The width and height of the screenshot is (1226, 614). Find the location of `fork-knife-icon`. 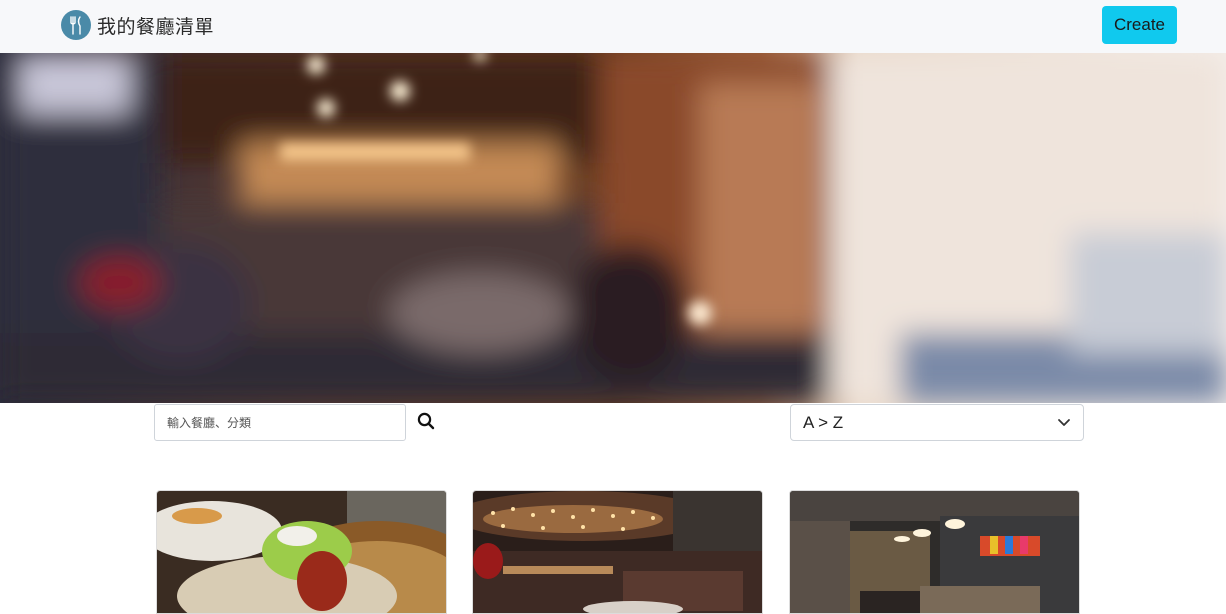

fork-knife-icon is located at coordinates (76, 25).